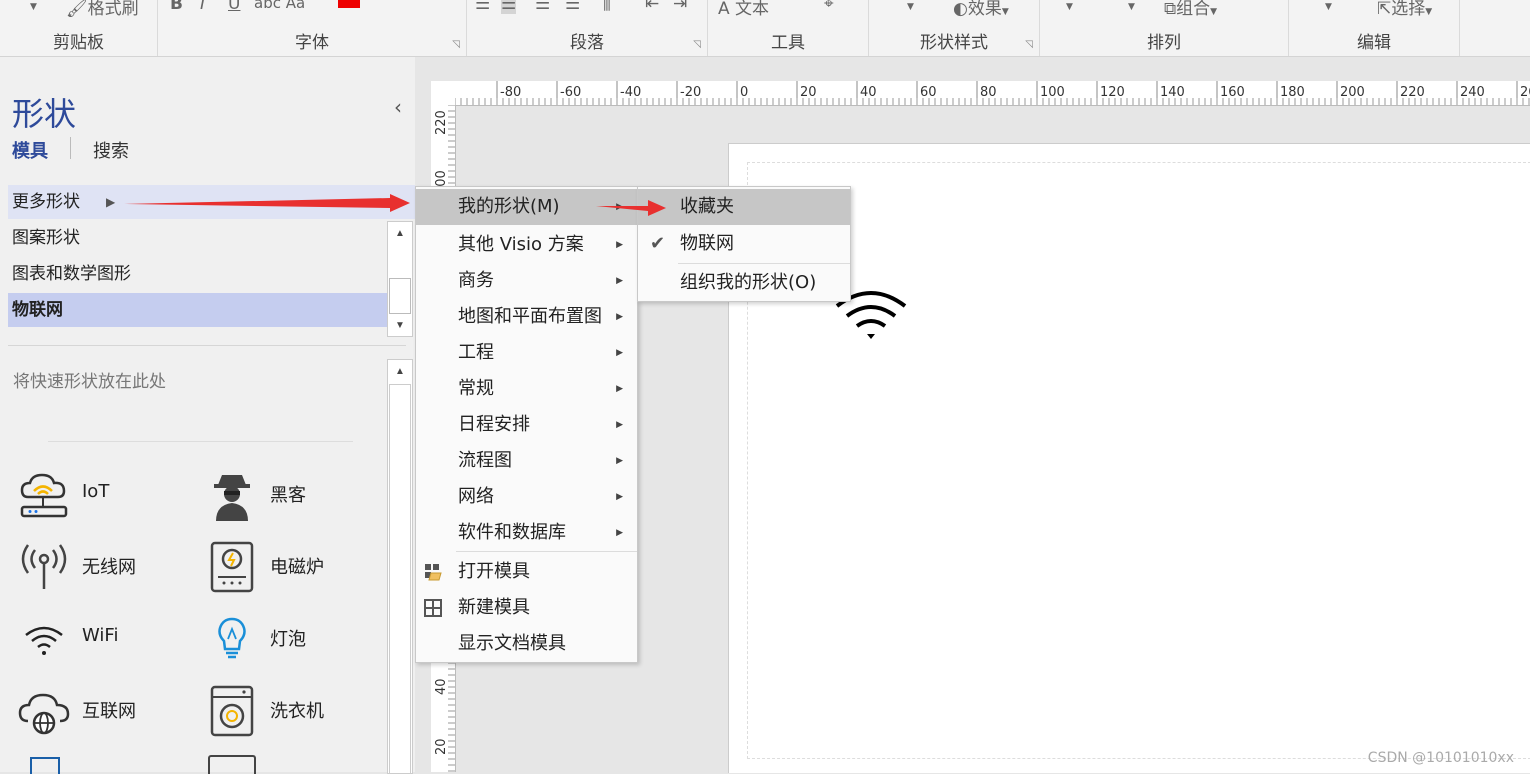 This screenshot has height=774, width=1530. Describe the element at coordinates (587, 28) in the screenshot. I see `ribbon-group-paragraph: ☰ ☰ ☰ ☰ ⫼ ⇤ ⇥ 段落 ◹` at that location.